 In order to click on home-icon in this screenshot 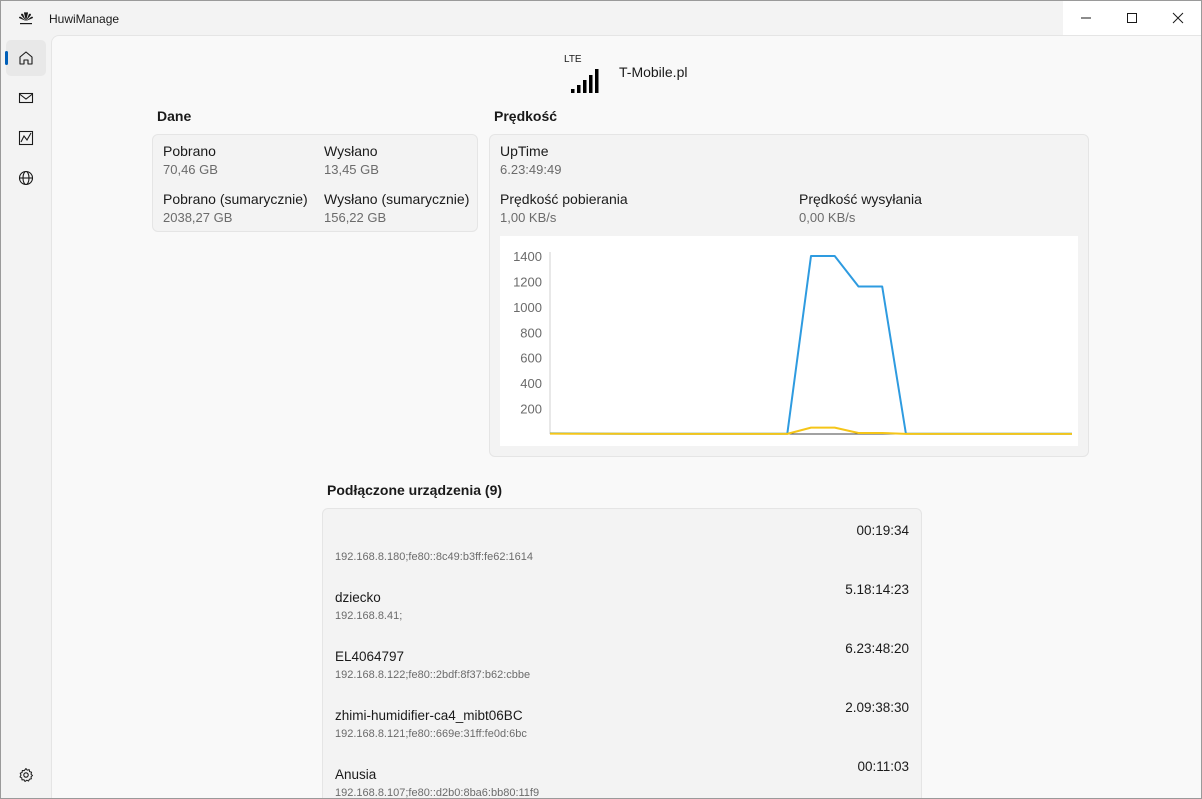, I will do `click(26, 58)`.